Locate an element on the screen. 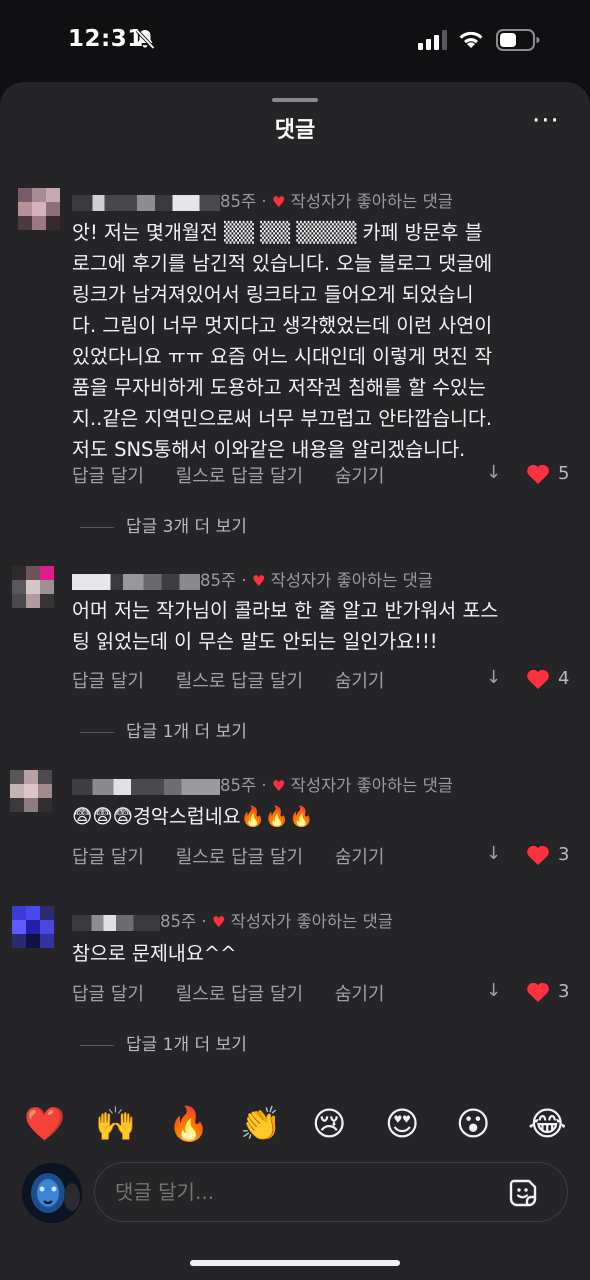 The height and width of the screenshot is (1280, 590). emoji-surprised: 😮 is located at coordinates (473, 1123).